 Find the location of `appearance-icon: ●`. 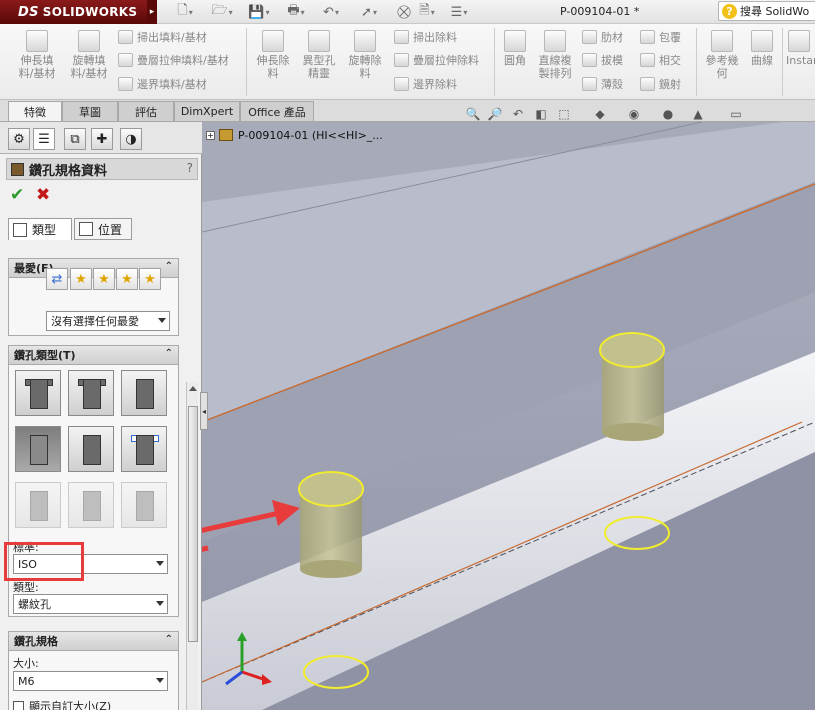

appearance-icon: ● is located at coordinates (668, 114).